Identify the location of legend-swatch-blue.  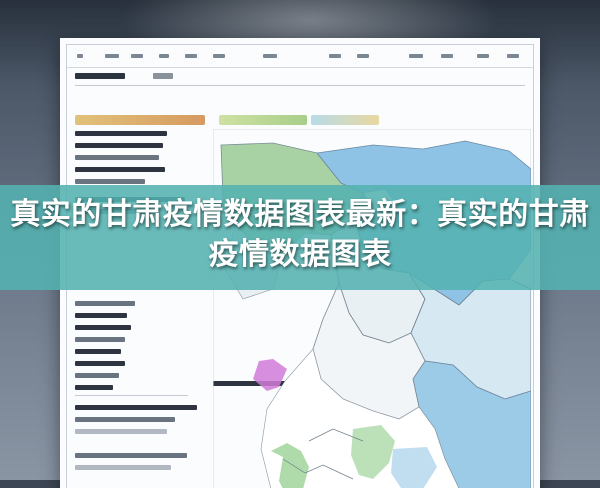
(345, 120).